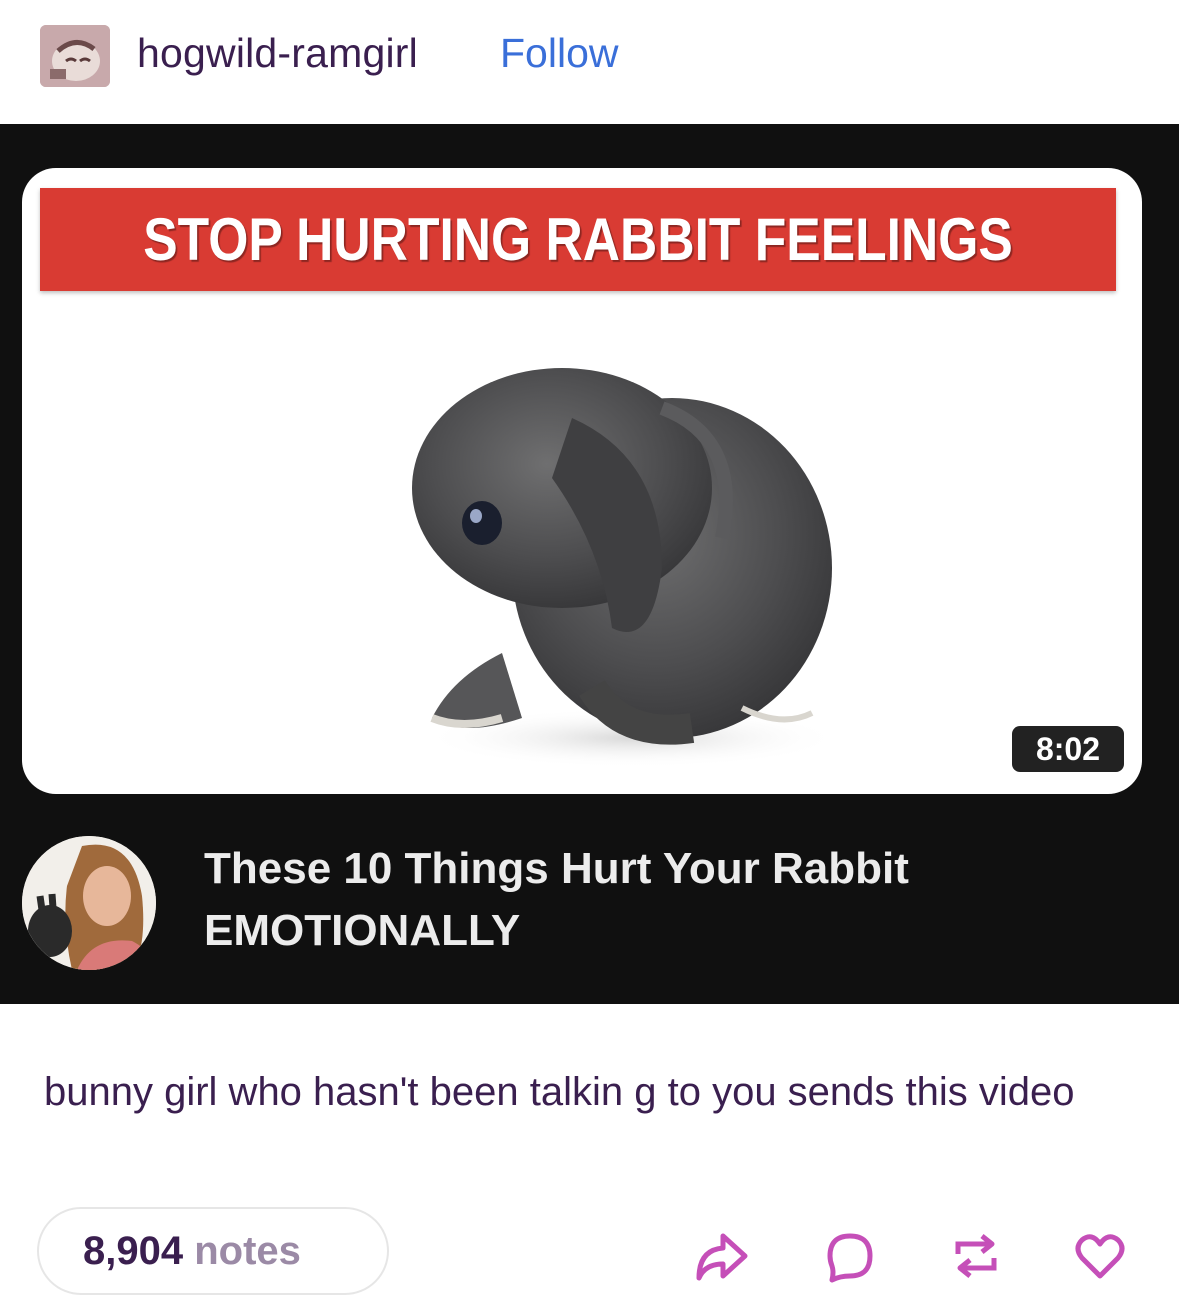 The height and width of the screenshot is (1302, 1179). Describe the element at coordinates (247, 1251) in the screenshot. I see `notes-label: notes` at that location.